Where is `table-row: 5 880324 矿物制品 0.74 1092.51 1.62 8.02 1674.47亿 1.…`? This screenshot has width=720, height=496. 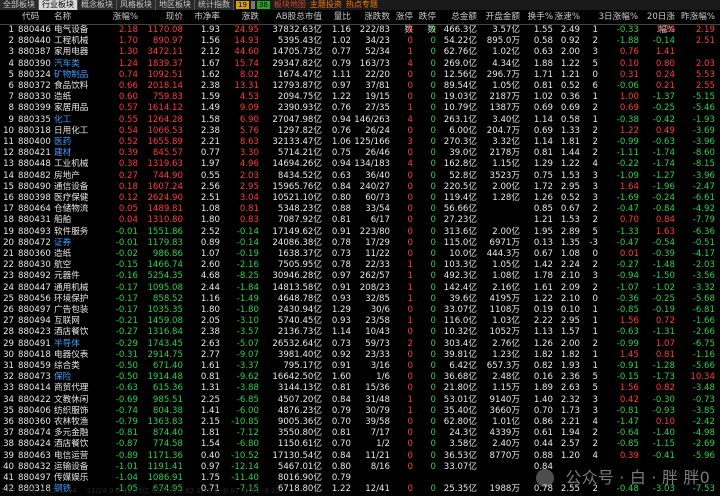
table-row: 5 880324 矿物制品 0.74 1092.51 1.62 8.02 1674.47亿 1.… is located at coordinates (360, 75).